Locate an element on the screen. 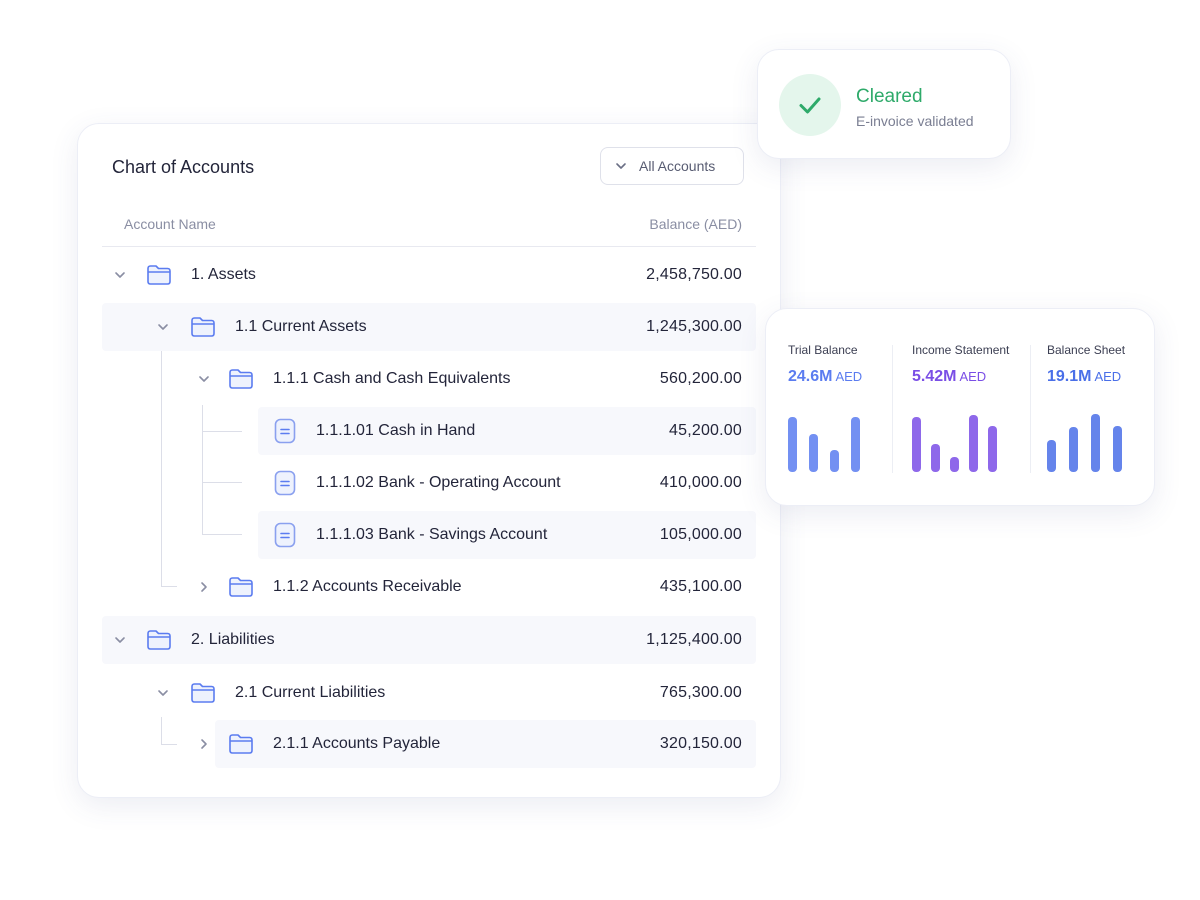 The width and height of the screenshot is (1200, 900). account-name: 1.1 Current Assets is located at coordinates (301, 326).